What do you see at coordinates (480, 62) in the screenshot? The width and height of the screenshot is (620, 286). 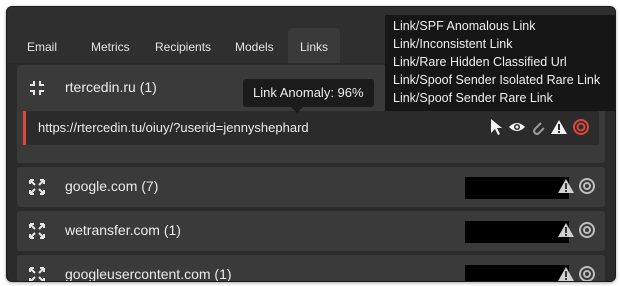 I see `popup-item: Link/Rare Hidden Classified Url` at bounding box center [480, 62].